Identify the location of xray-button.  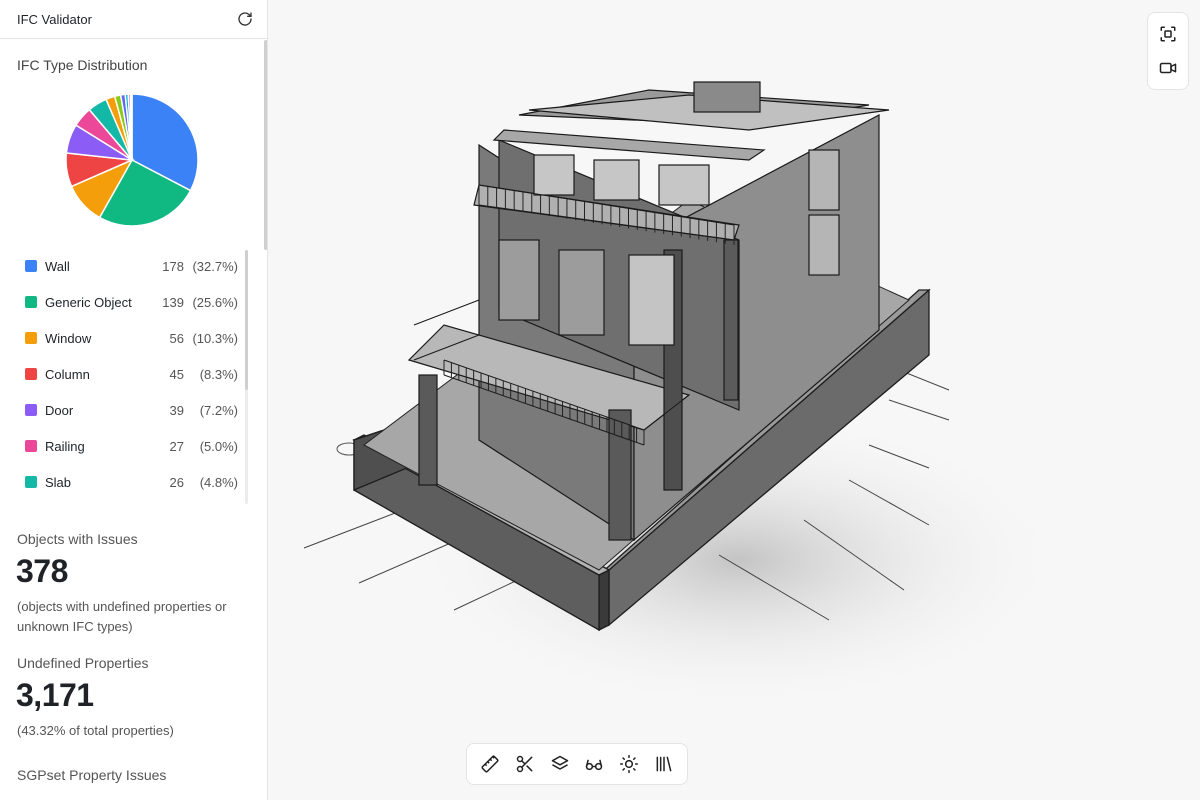
(594, 764).